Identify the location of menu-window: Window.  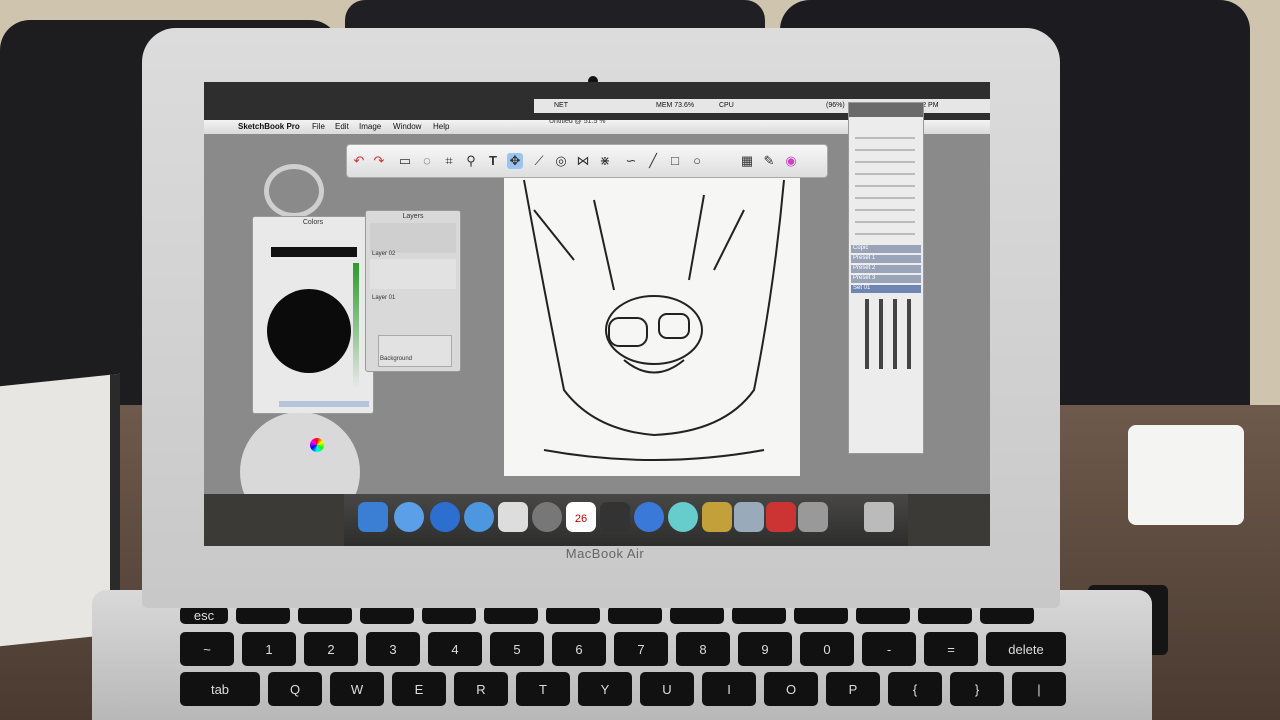
(407, 126).